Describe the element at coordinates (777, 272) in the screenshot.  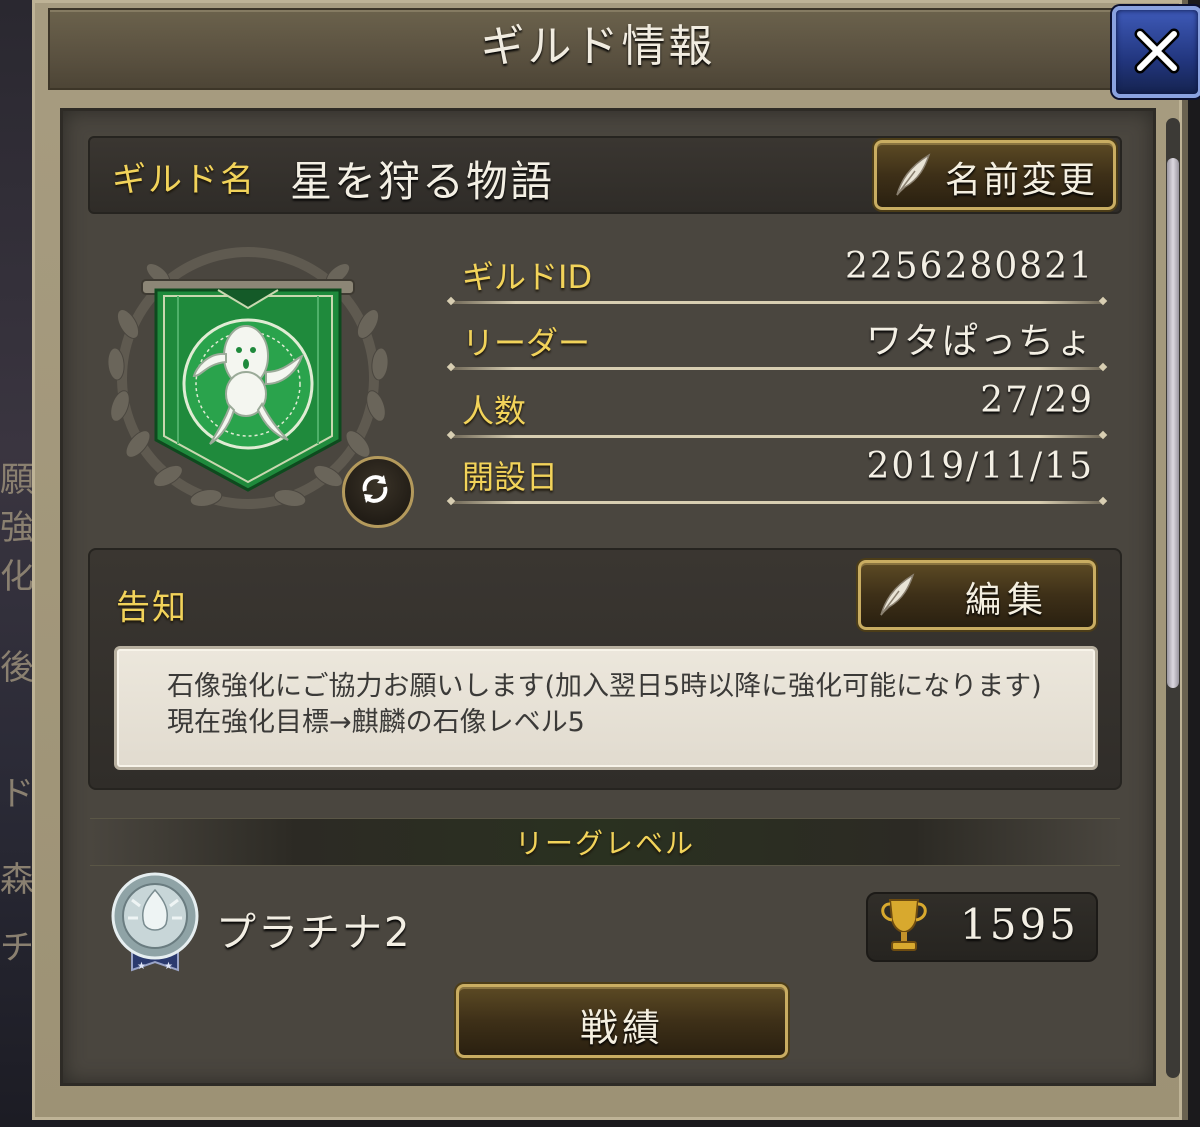
I see `info-row-guild-id: ギルドID 2256280821` at that location.